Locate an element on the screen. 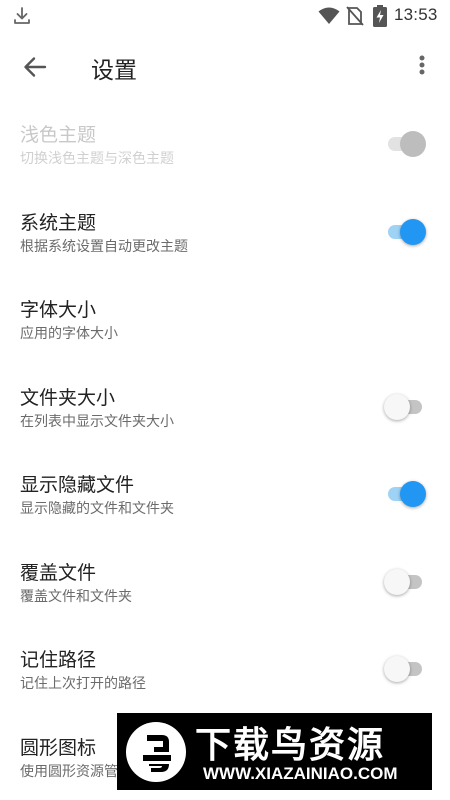 This screenshot has height=800, width=450. setting-remember-path: 记住路径 记住上次打开的路径 is located at coordinates (225, 669).